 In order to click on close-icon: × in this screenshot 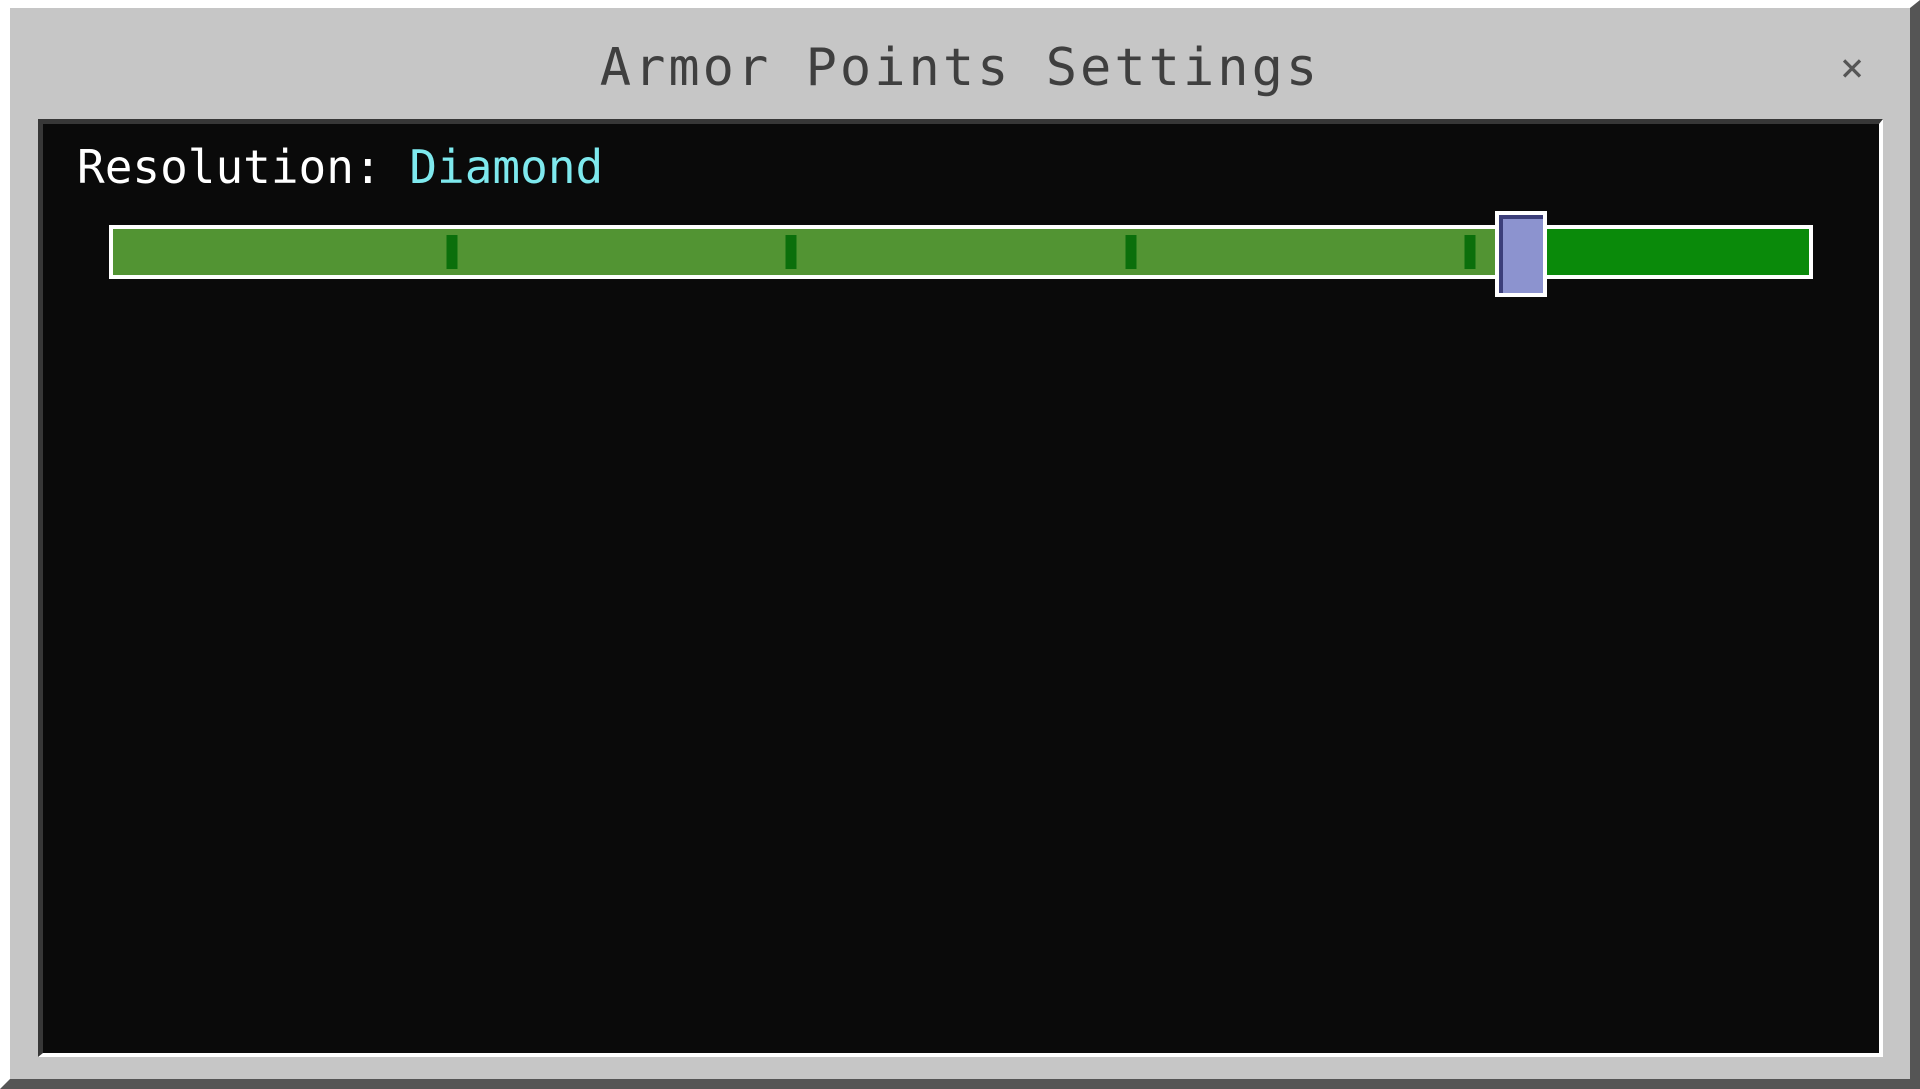, I will do `click(1852, 68)`.